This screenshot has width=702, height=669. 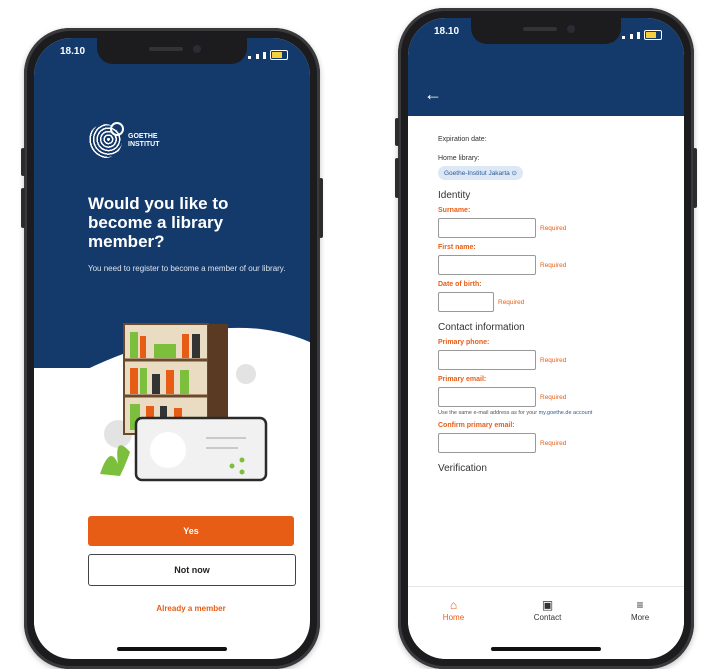 I want to click on first-name-input, so click(x=487, y=265).